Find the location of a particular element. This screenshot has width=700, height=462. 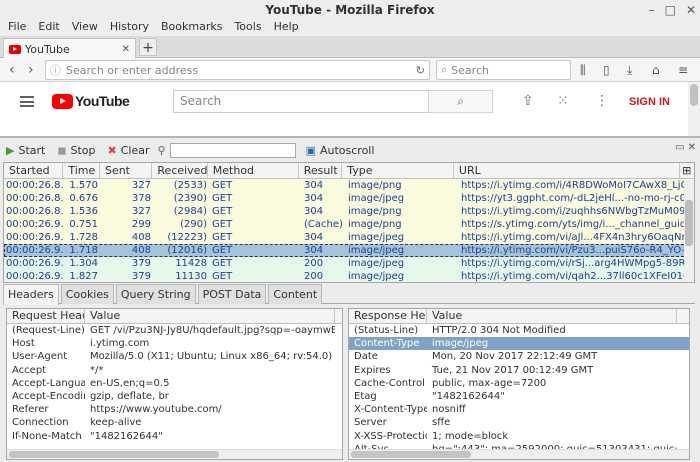

header-row: X-XSS-Protection 1; mode=block is located at coordinates (519, 436).